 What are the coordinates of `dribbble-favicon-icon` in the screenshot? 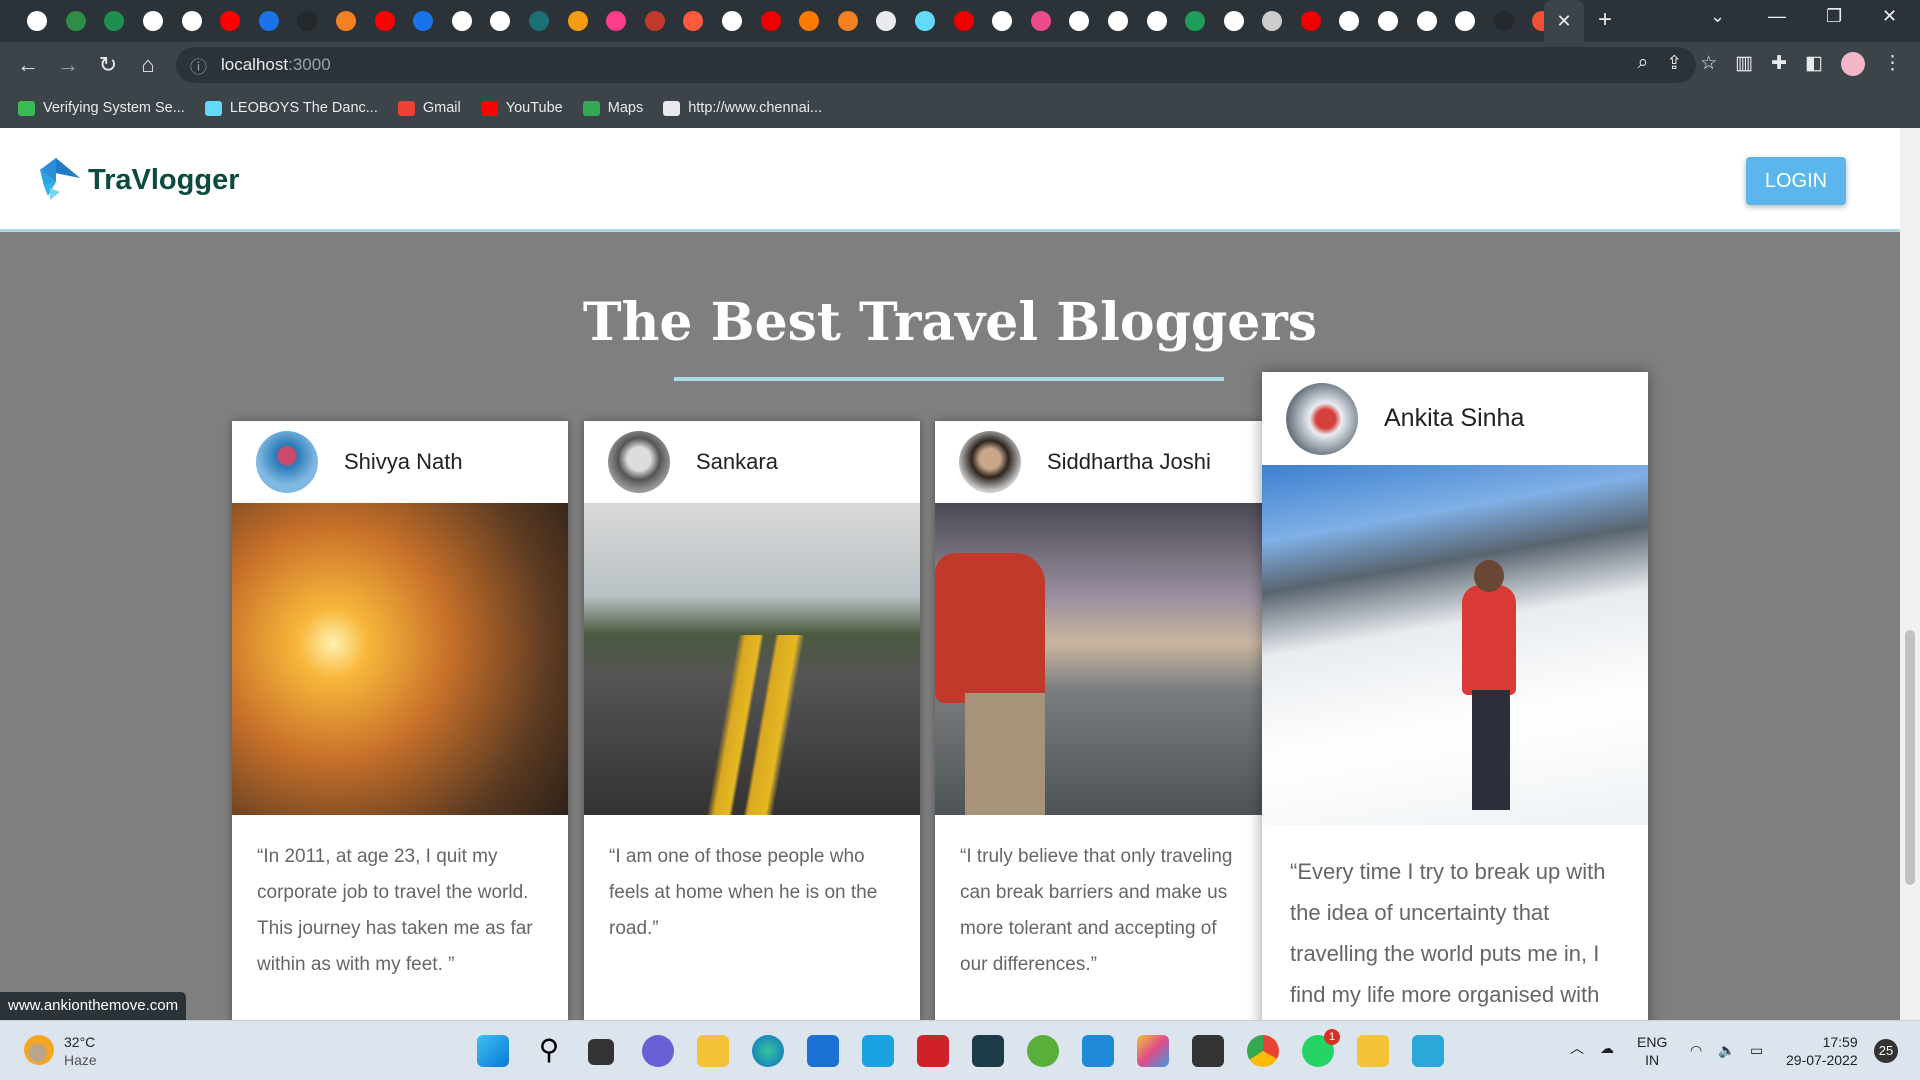 It's located at (1040, 21).